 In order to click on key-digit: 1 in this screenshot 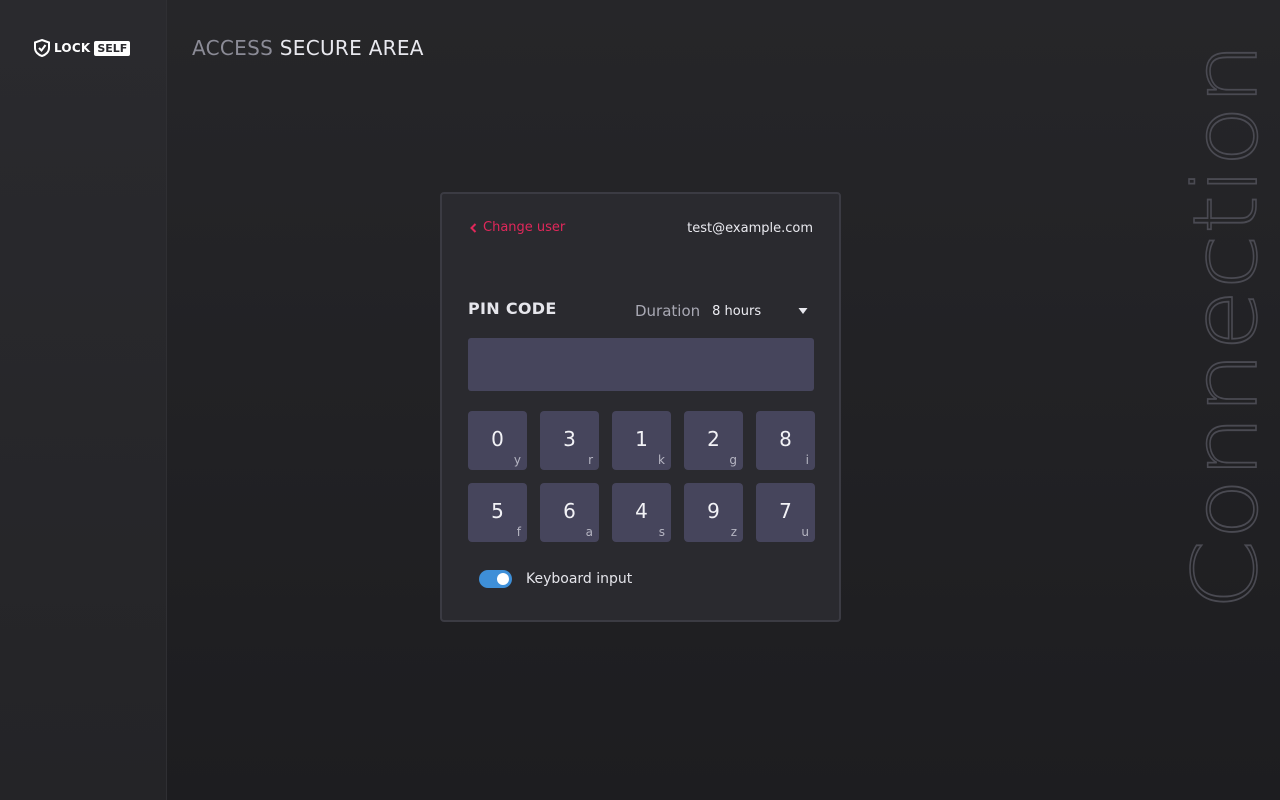, I will do `click(641, 439)`.